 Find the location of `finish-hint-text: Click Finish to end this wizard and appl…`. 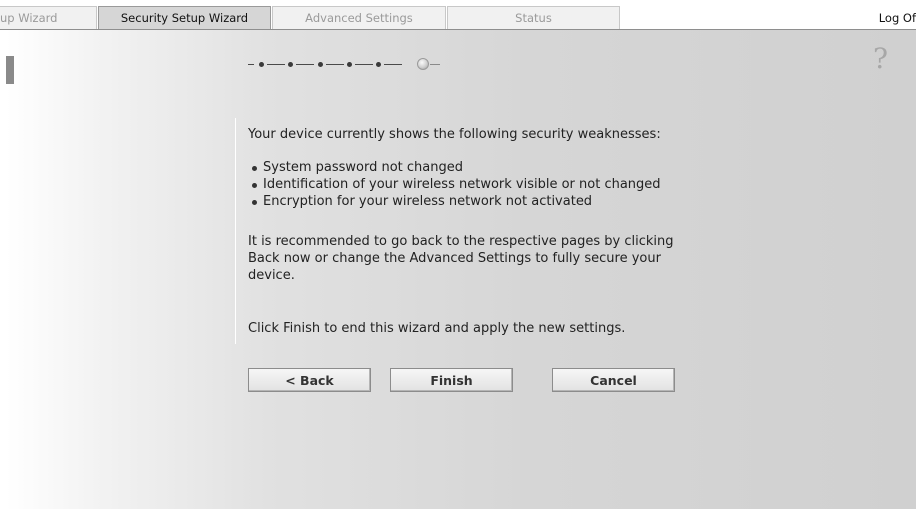

finish-hint-text: Click Finish to end this wizard and appl… is located at coordinates (437, 328).